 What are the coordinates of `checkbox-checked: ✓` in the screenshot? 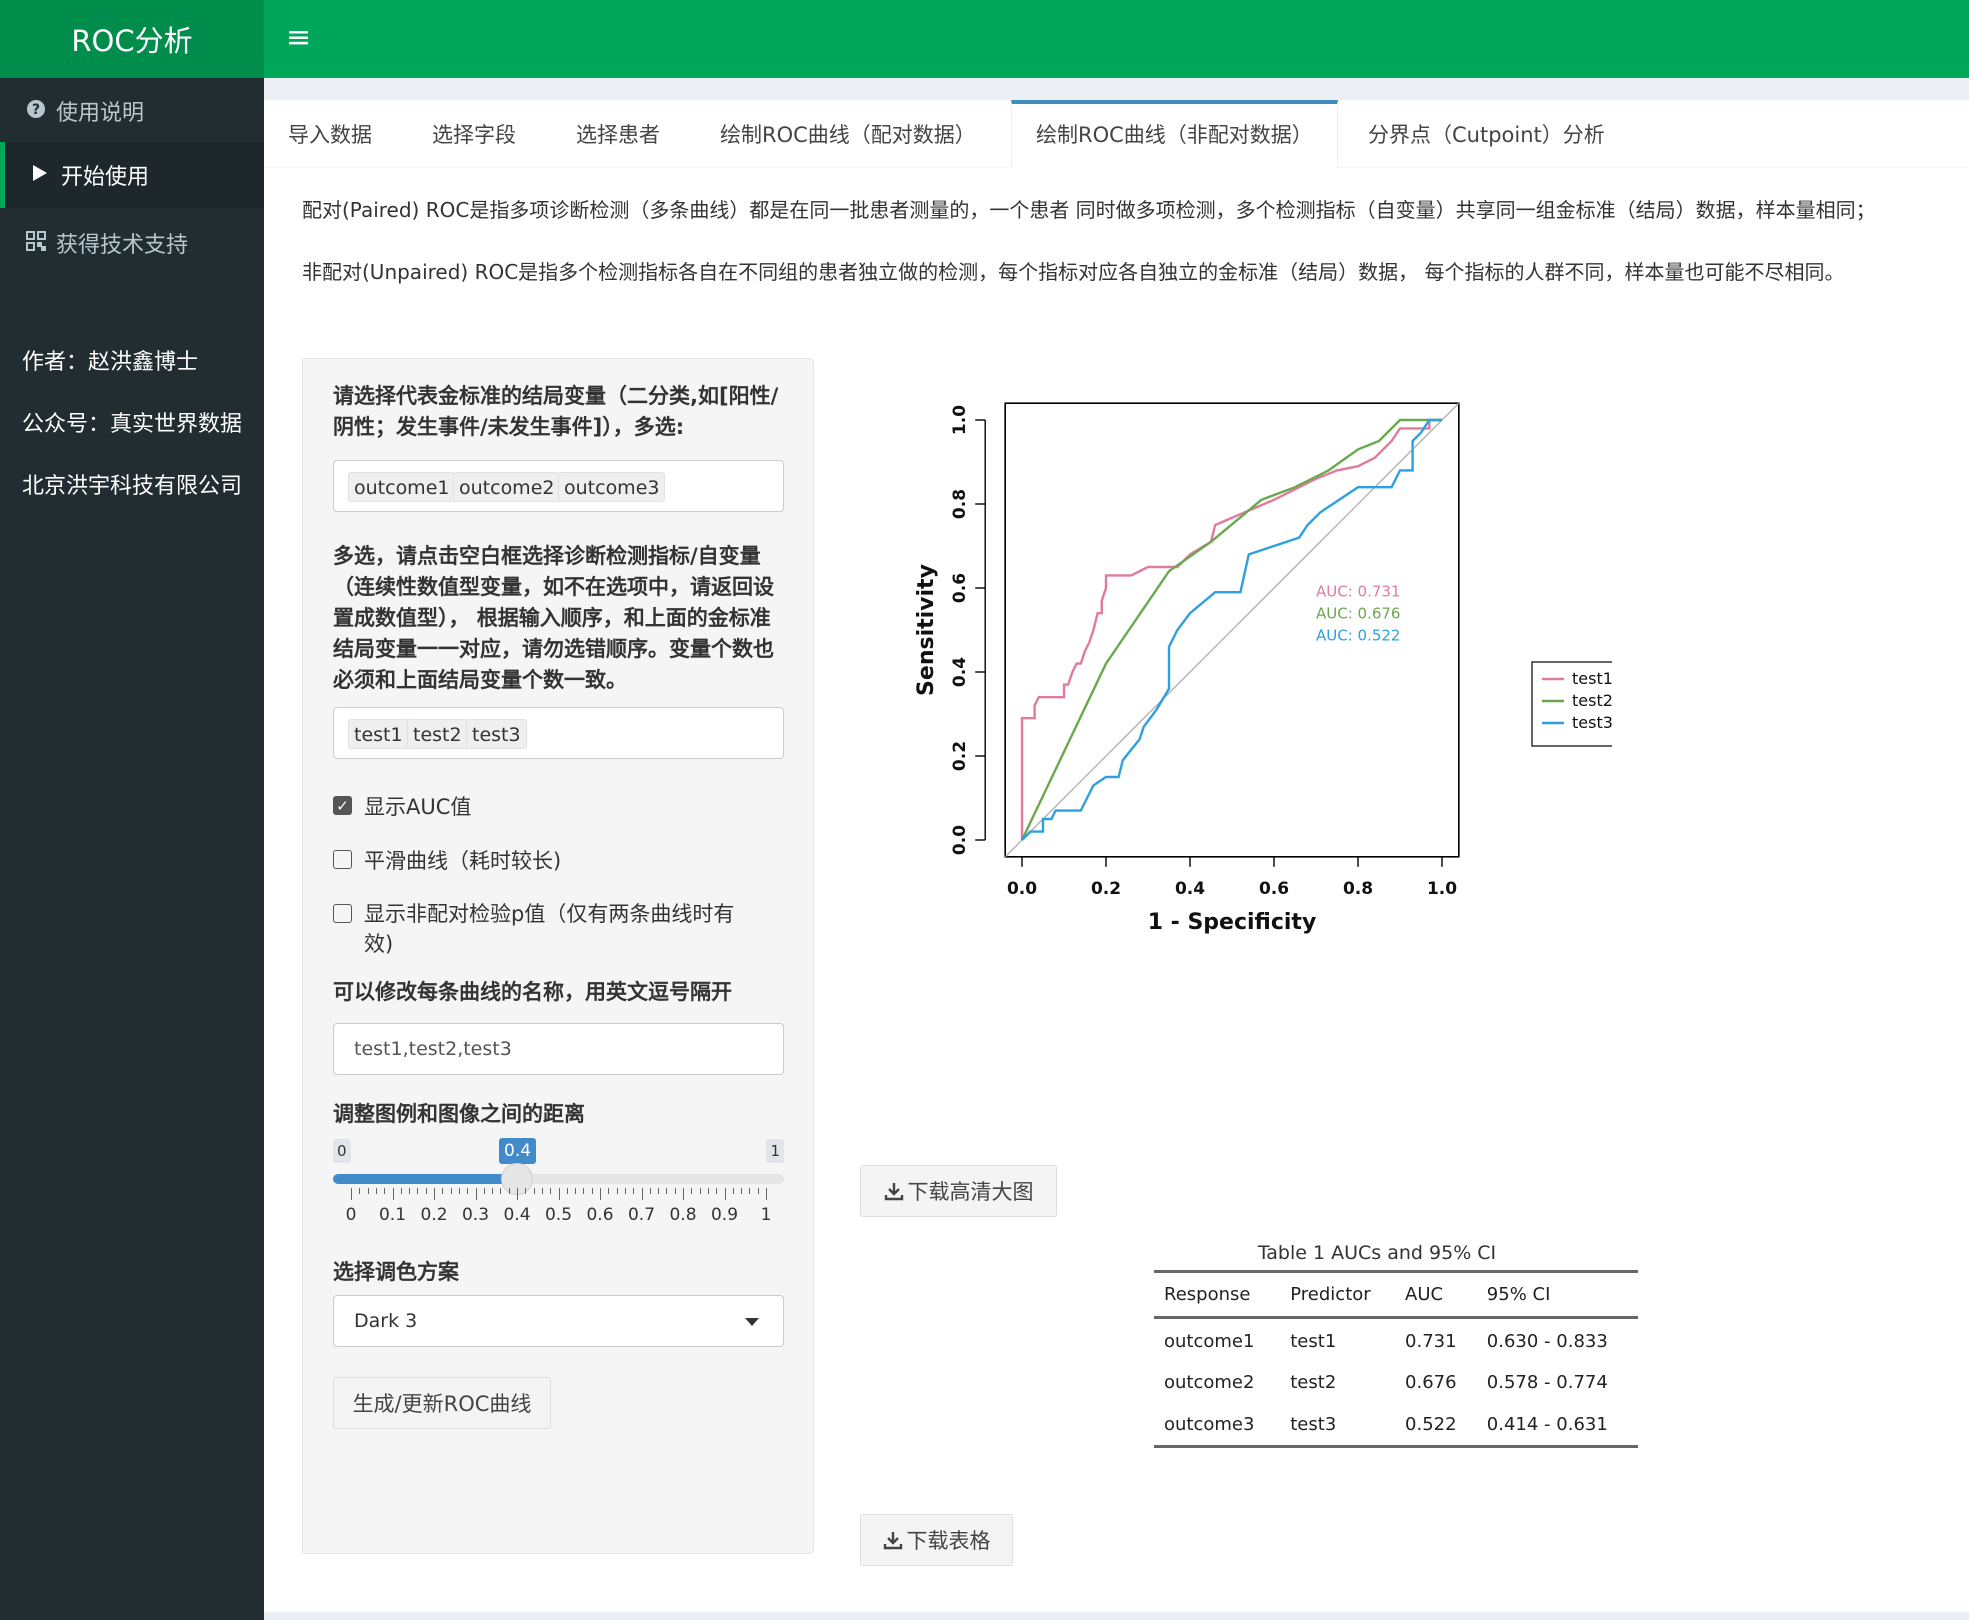 It's located at (342, 805).